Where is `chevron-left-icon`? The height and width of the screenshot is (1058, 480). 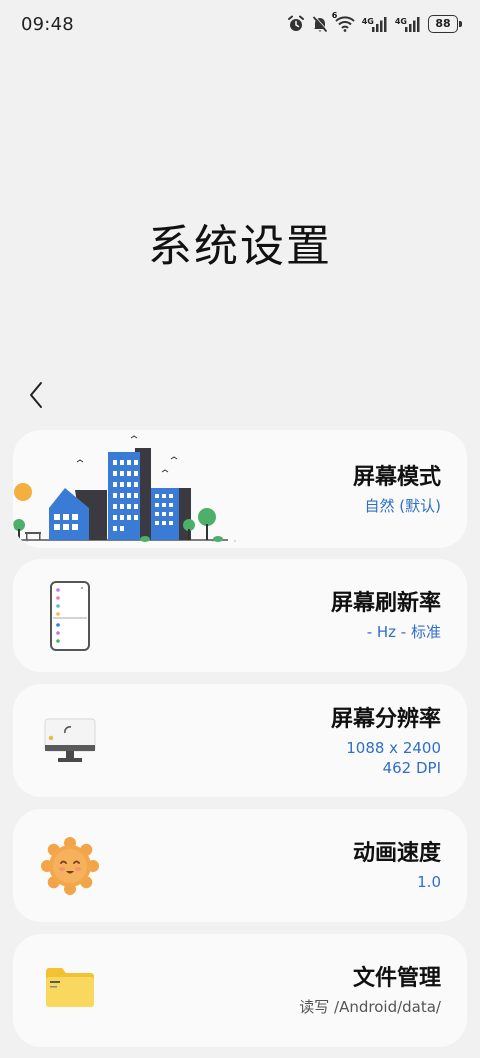 chevron-left-icon is located at coordinates (36, 395).